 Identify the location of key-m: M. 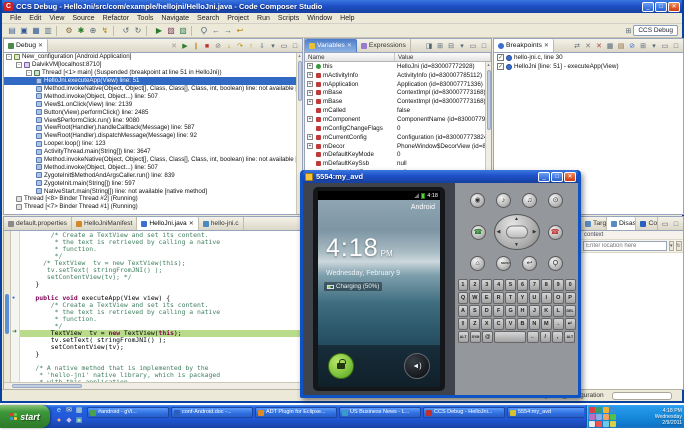
(546, 324).